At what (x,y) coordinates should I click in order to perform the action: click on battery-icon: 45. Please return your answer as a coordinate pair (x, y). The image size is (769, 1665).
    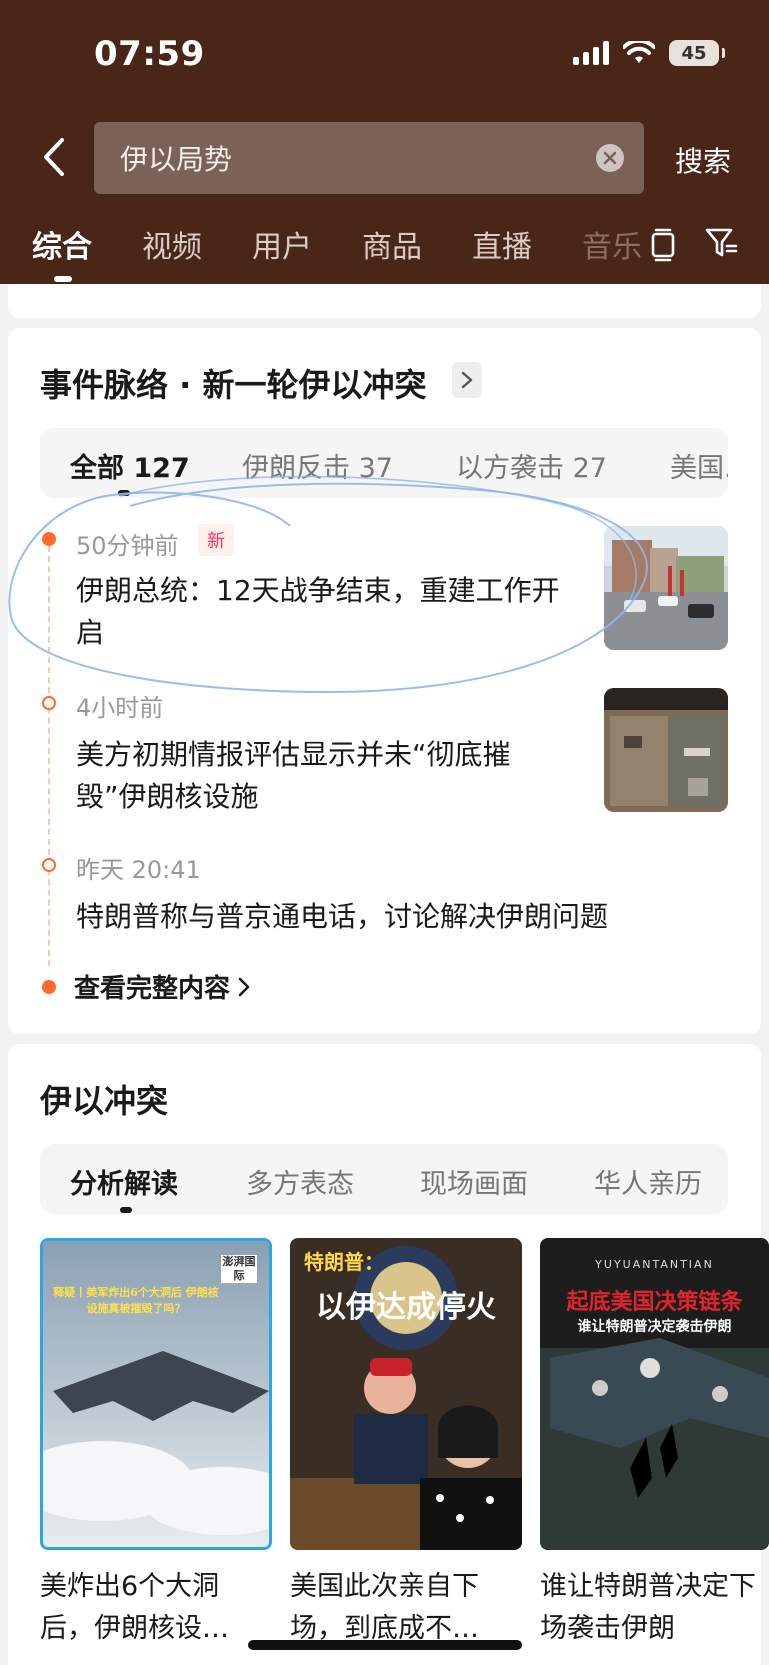
    Looking at the image, I should click on (697, 53).